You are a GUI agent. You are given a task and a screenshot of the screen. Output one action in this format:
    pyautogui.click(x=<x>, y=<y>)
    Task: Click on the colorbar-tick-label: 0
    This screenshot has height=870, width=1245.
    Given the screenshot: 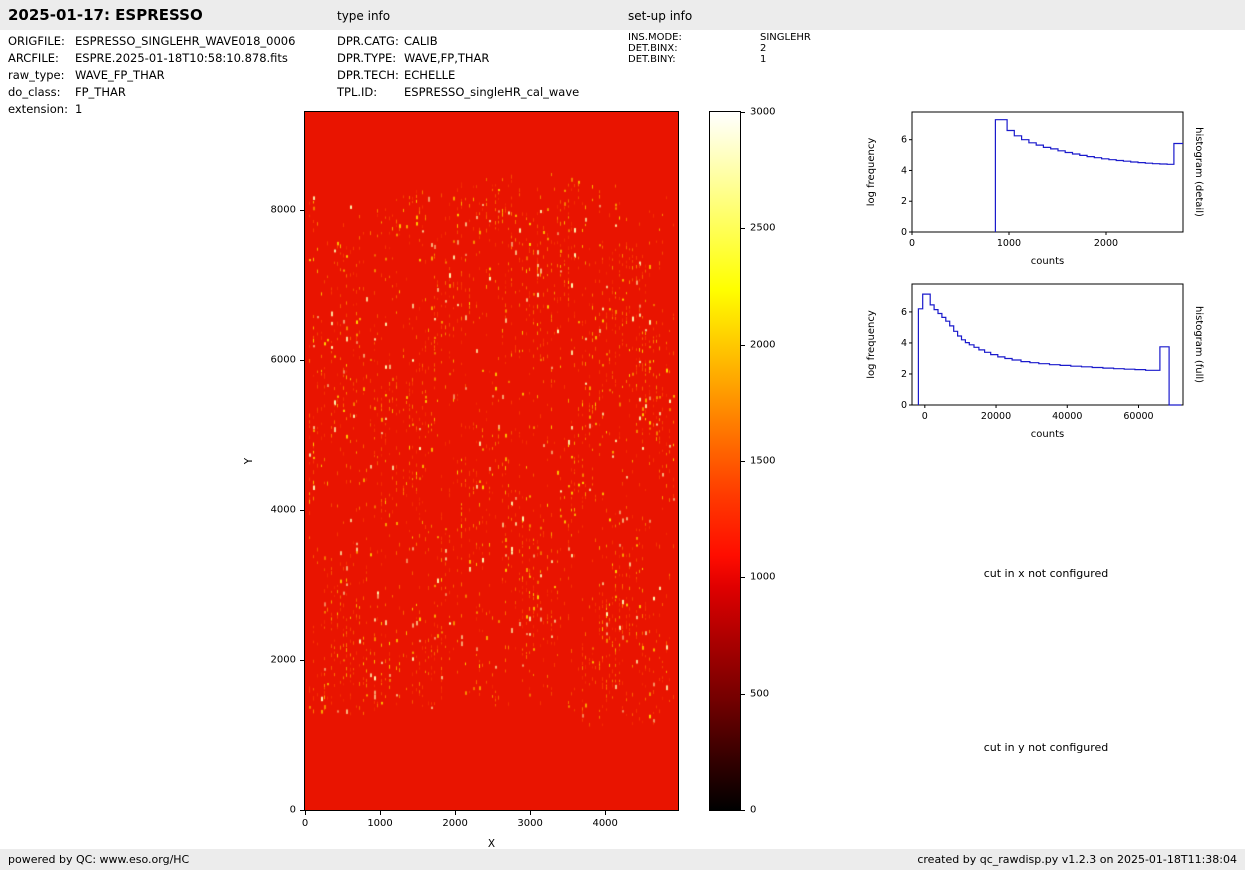 What is the action you would take?
    pyautogui.click(x=753, y=810)
    